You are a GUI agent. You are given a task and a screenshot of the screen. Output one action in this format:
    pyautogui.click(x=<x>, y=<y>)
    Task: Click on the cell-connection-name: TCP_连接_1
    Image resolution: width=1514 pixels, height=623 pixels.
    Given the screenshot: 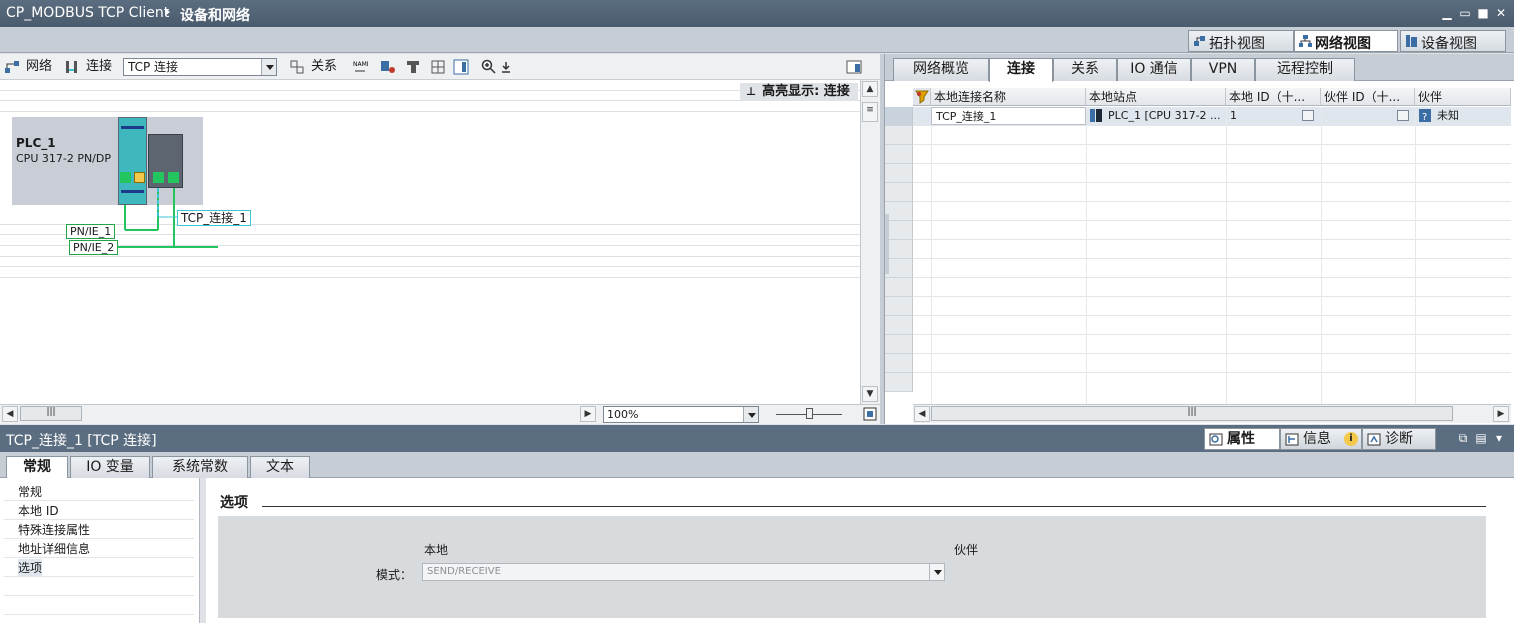 What is the action you would take?
    pyautogui.click(x=1008, y=116)
    